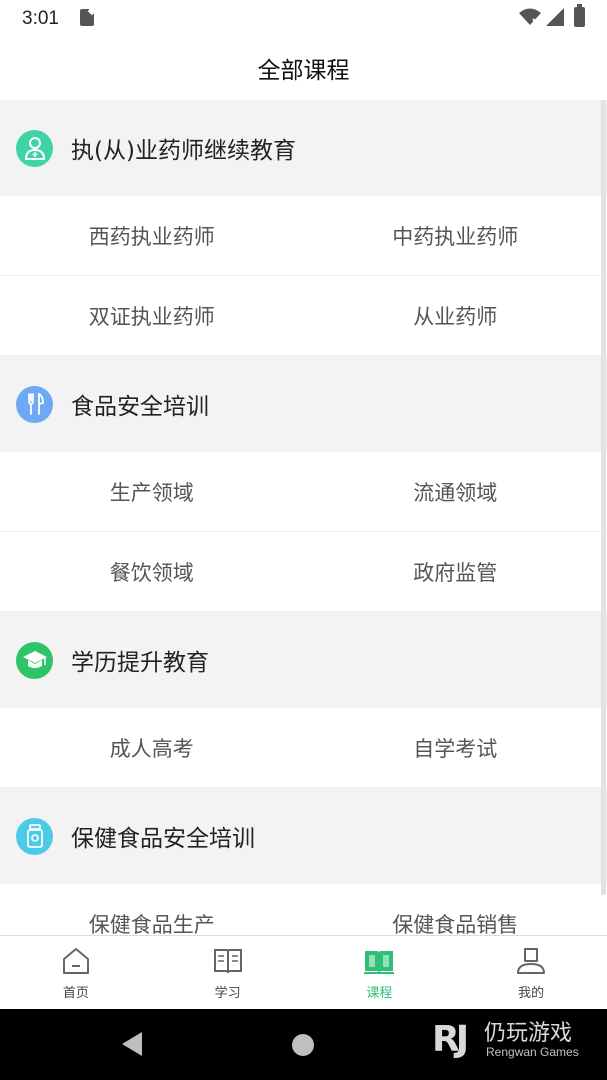 This screenshot has height=1080, width=607. What do you see at coordinates (163, 839) in the screenshot?
I see `category-title: 保健食品安全培训` at bounding box center [163, 839].